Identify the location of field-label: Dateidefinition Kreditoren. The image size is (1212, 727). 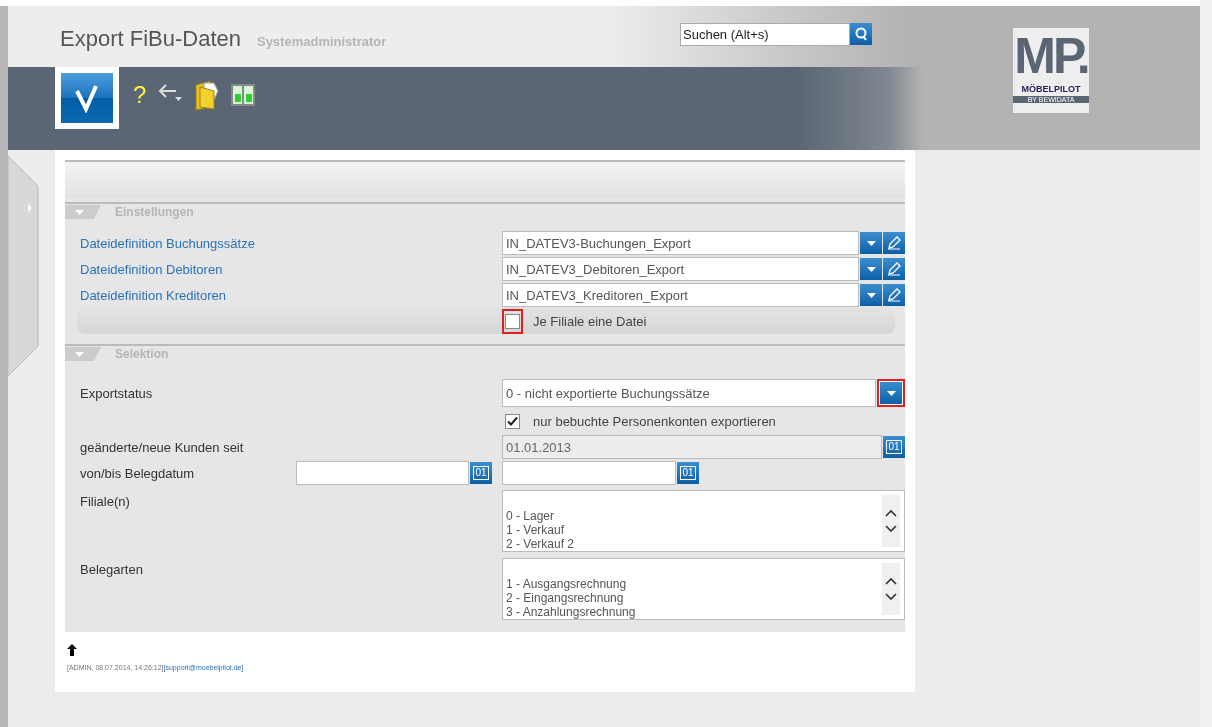
(153, 295).